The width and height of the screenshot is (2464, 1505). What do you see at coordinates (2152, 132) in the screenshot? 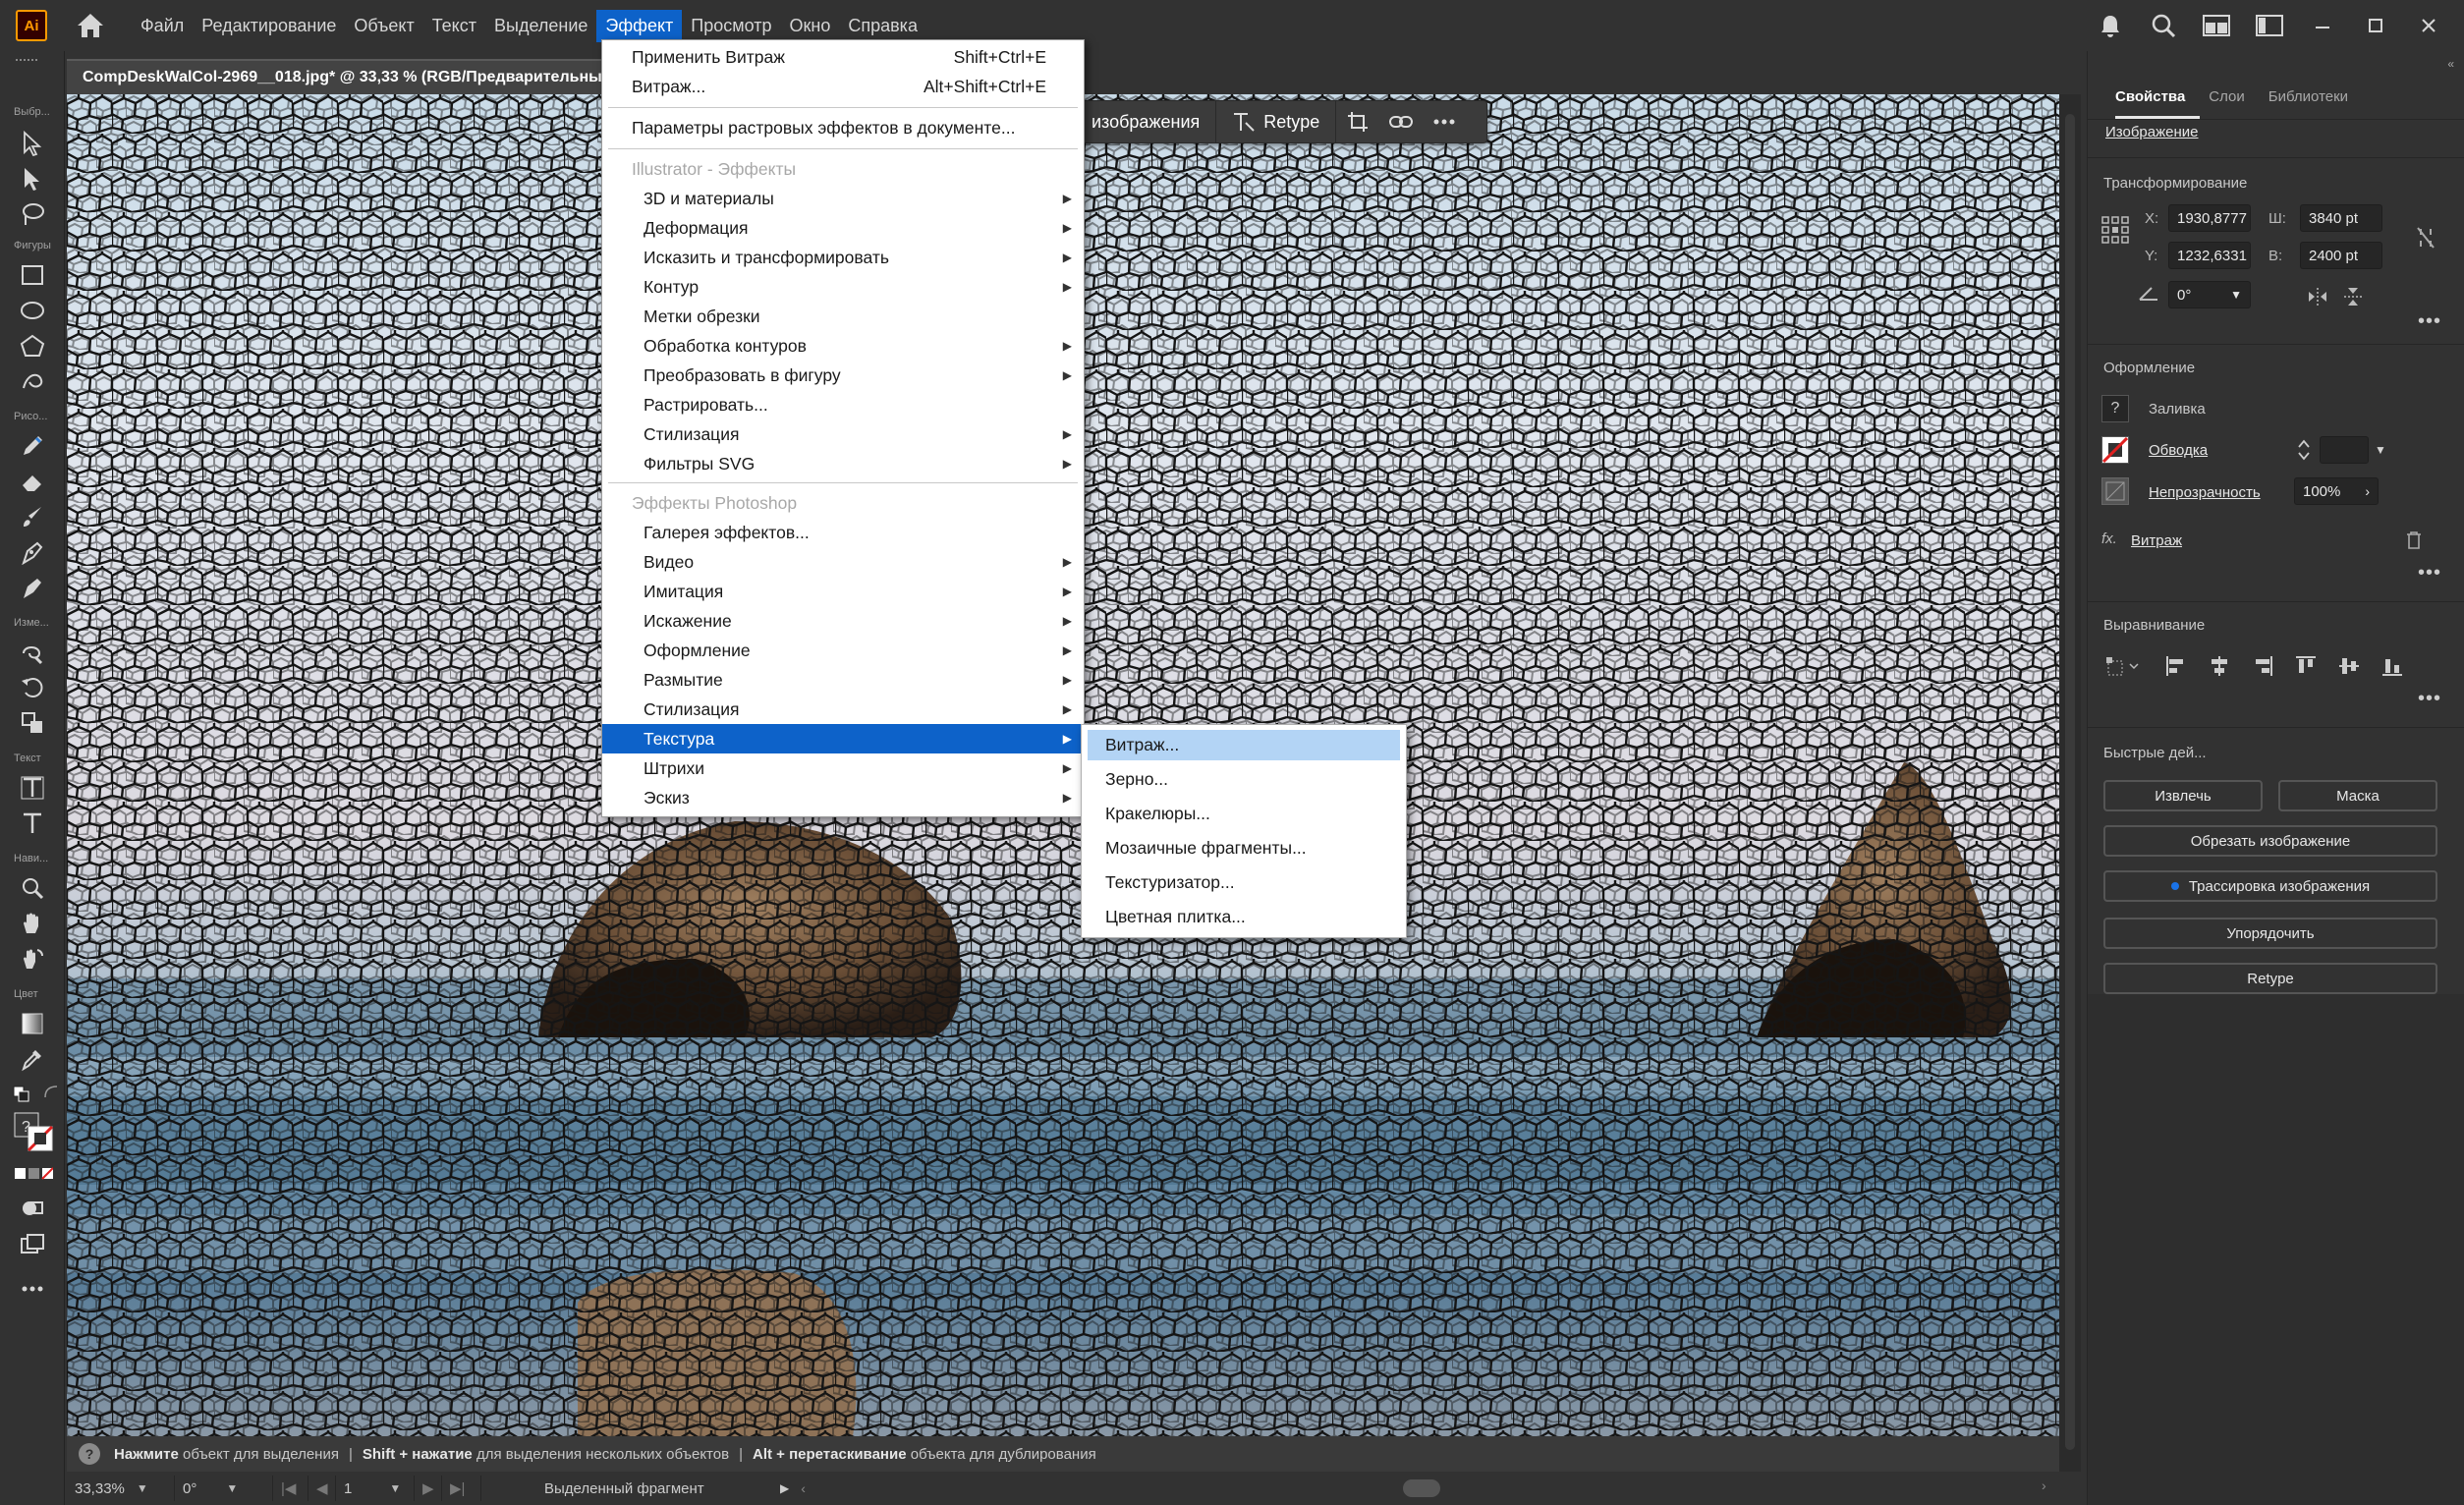
I see `object-type-link: Изображение` at bounding box center [2152, 132].